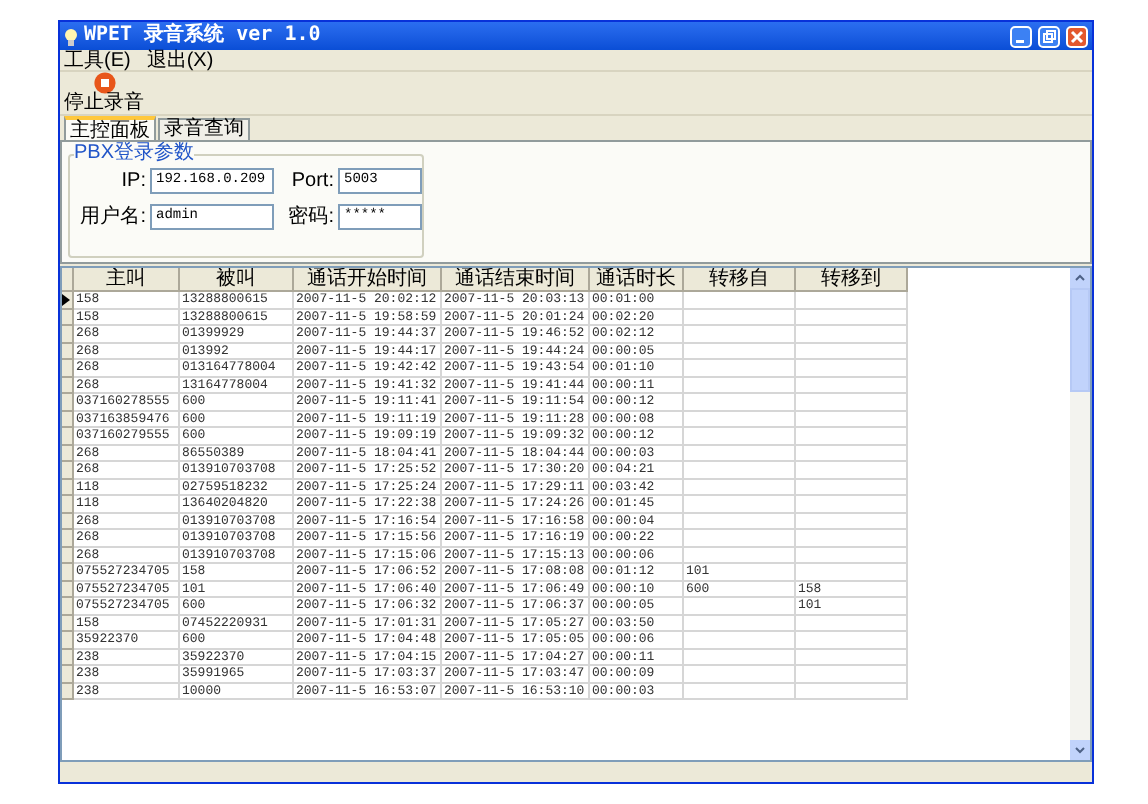 This screenshot has width=1148, height=804. Describe the element at coordinates (852, 280) in the screenshot. I see `column-header: 转移到` at that location.